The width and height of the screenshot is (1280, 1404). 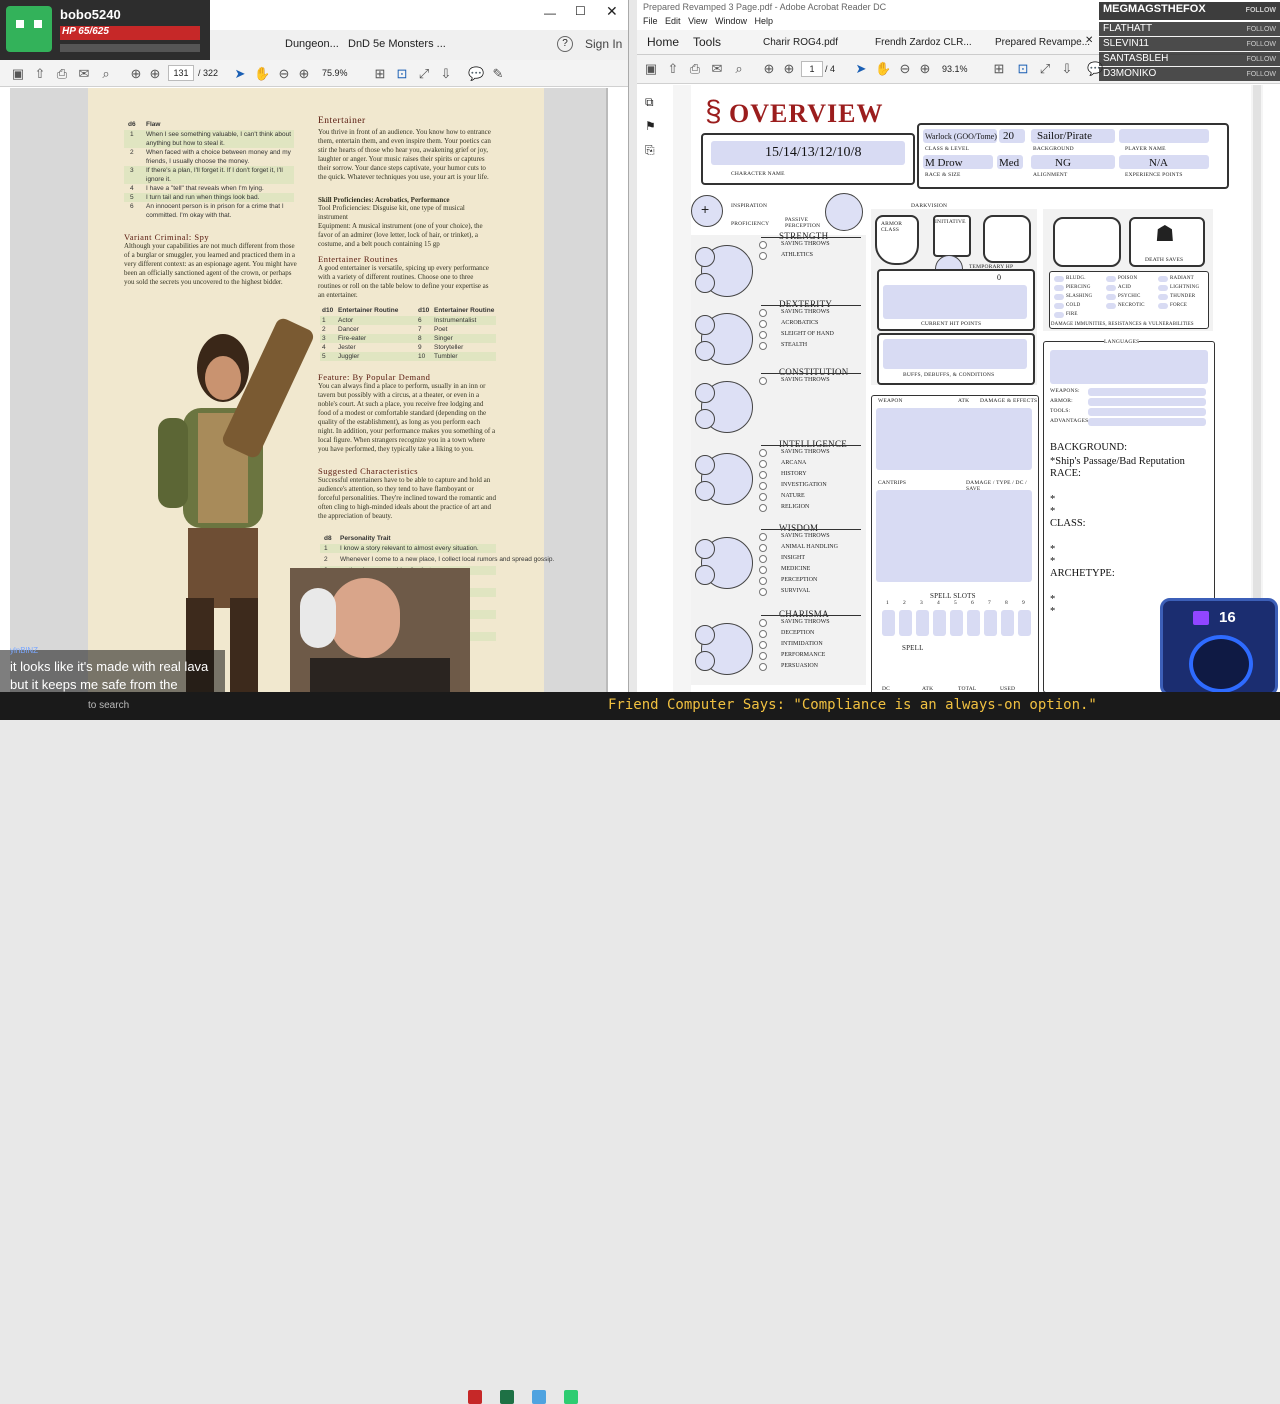 I want to click on acrobat-taskbar-icon, so click(x=475, y=1397).